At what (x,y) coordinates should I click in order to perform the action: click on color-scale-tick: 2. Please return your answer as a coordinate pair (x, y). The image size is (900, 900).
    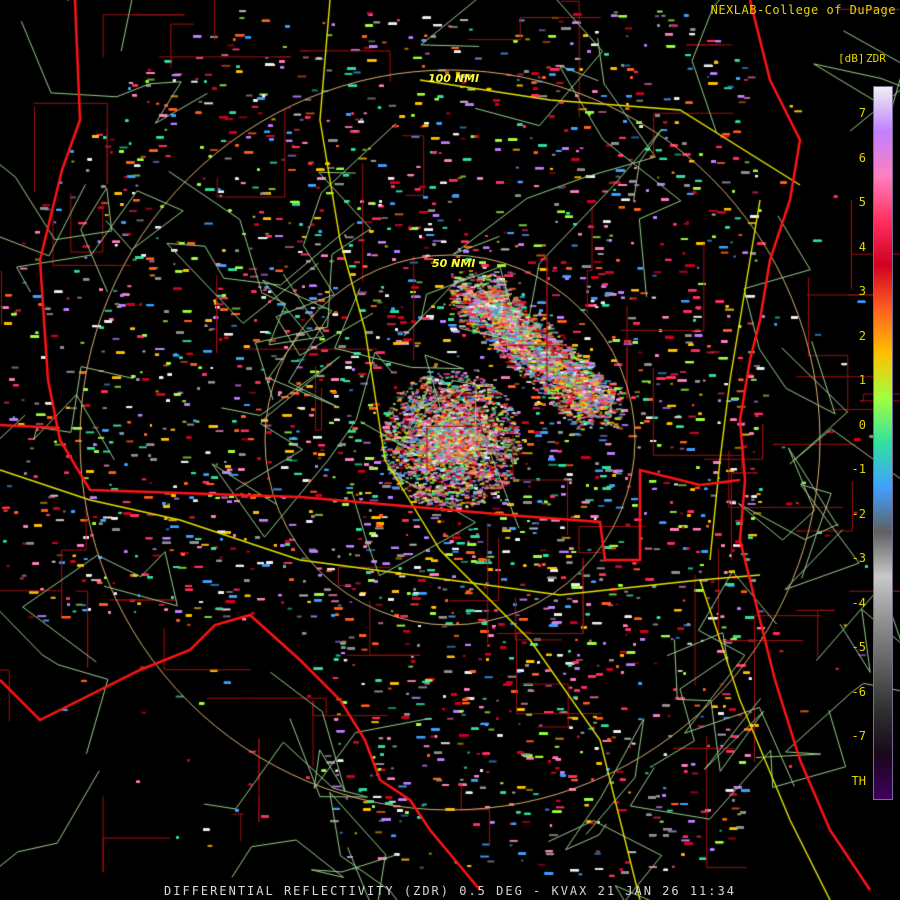
    Looking at the image, I should click on (862, 335).